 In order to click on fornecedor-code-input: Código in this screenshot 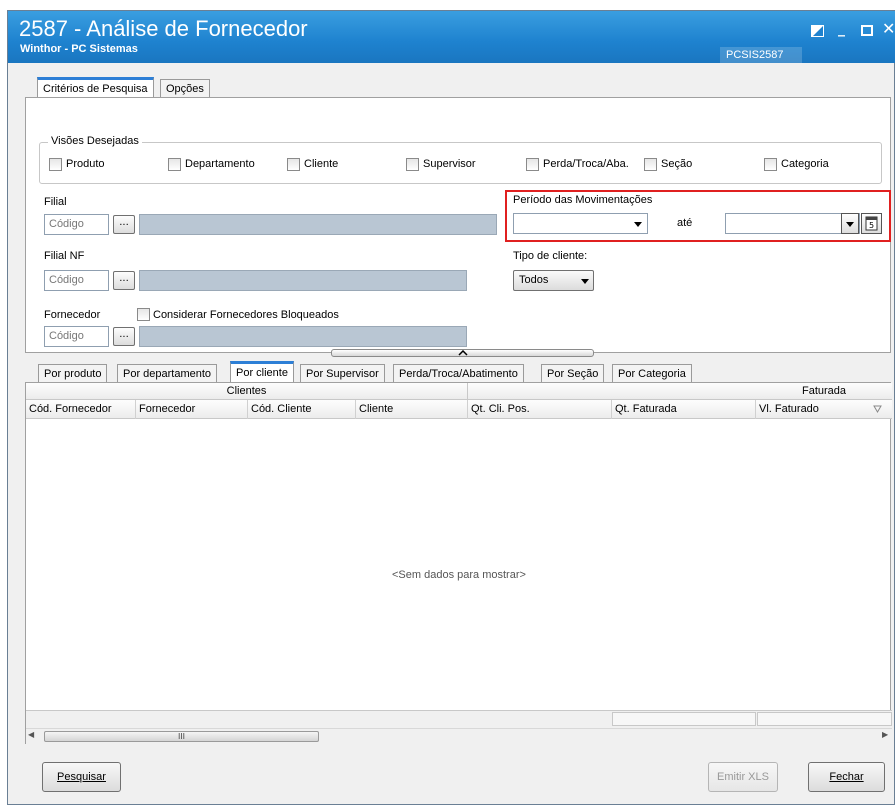, I will do `click(76, 336)`.